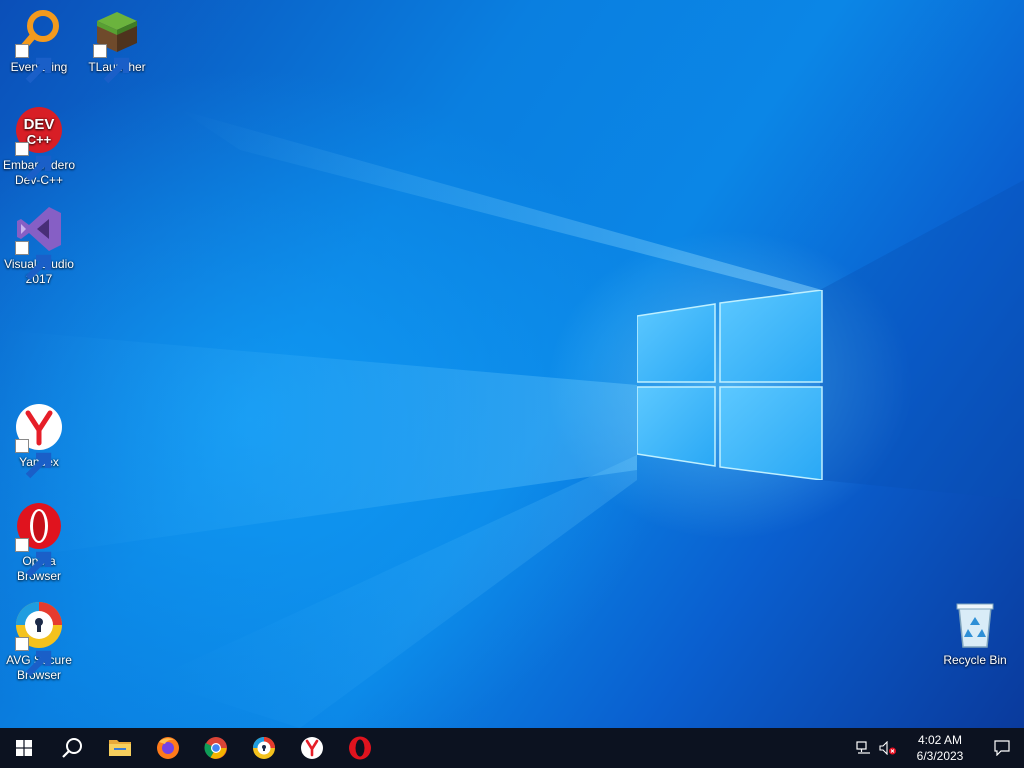 The image size is (1024, 768). I want to click on action-center-button, so click(1002, 748).